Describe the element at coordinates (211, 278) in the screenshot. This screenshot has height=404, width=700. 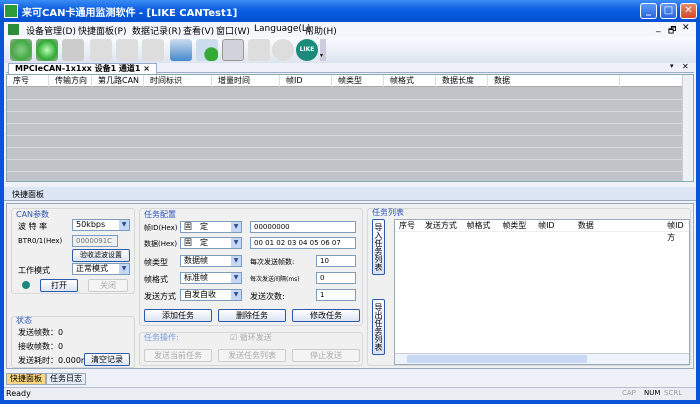
I see `frame-format-select: 标准帧 ▼` at that location.